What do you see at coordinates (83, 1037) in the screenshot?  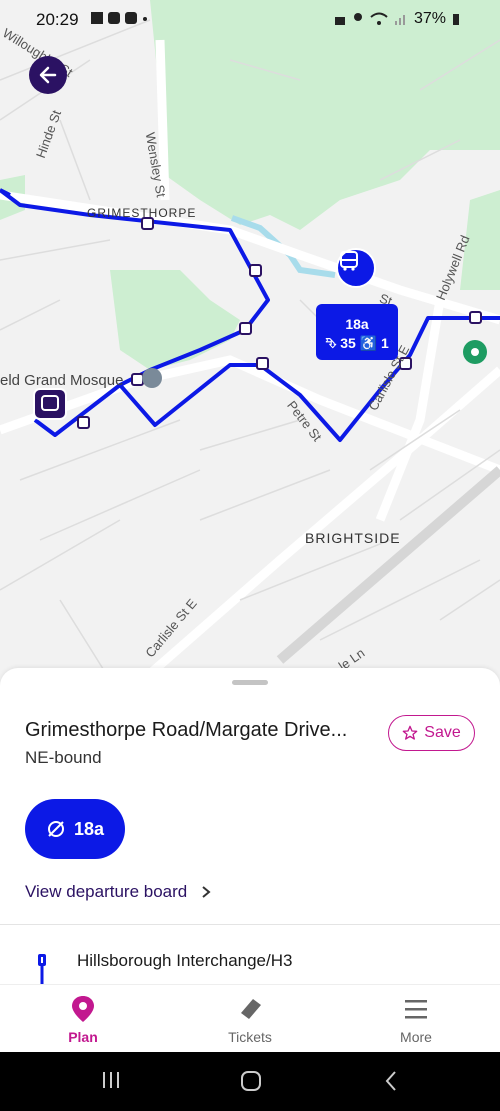 I see `tab-plan-label: Plan` at bounding box center [83, 1037].